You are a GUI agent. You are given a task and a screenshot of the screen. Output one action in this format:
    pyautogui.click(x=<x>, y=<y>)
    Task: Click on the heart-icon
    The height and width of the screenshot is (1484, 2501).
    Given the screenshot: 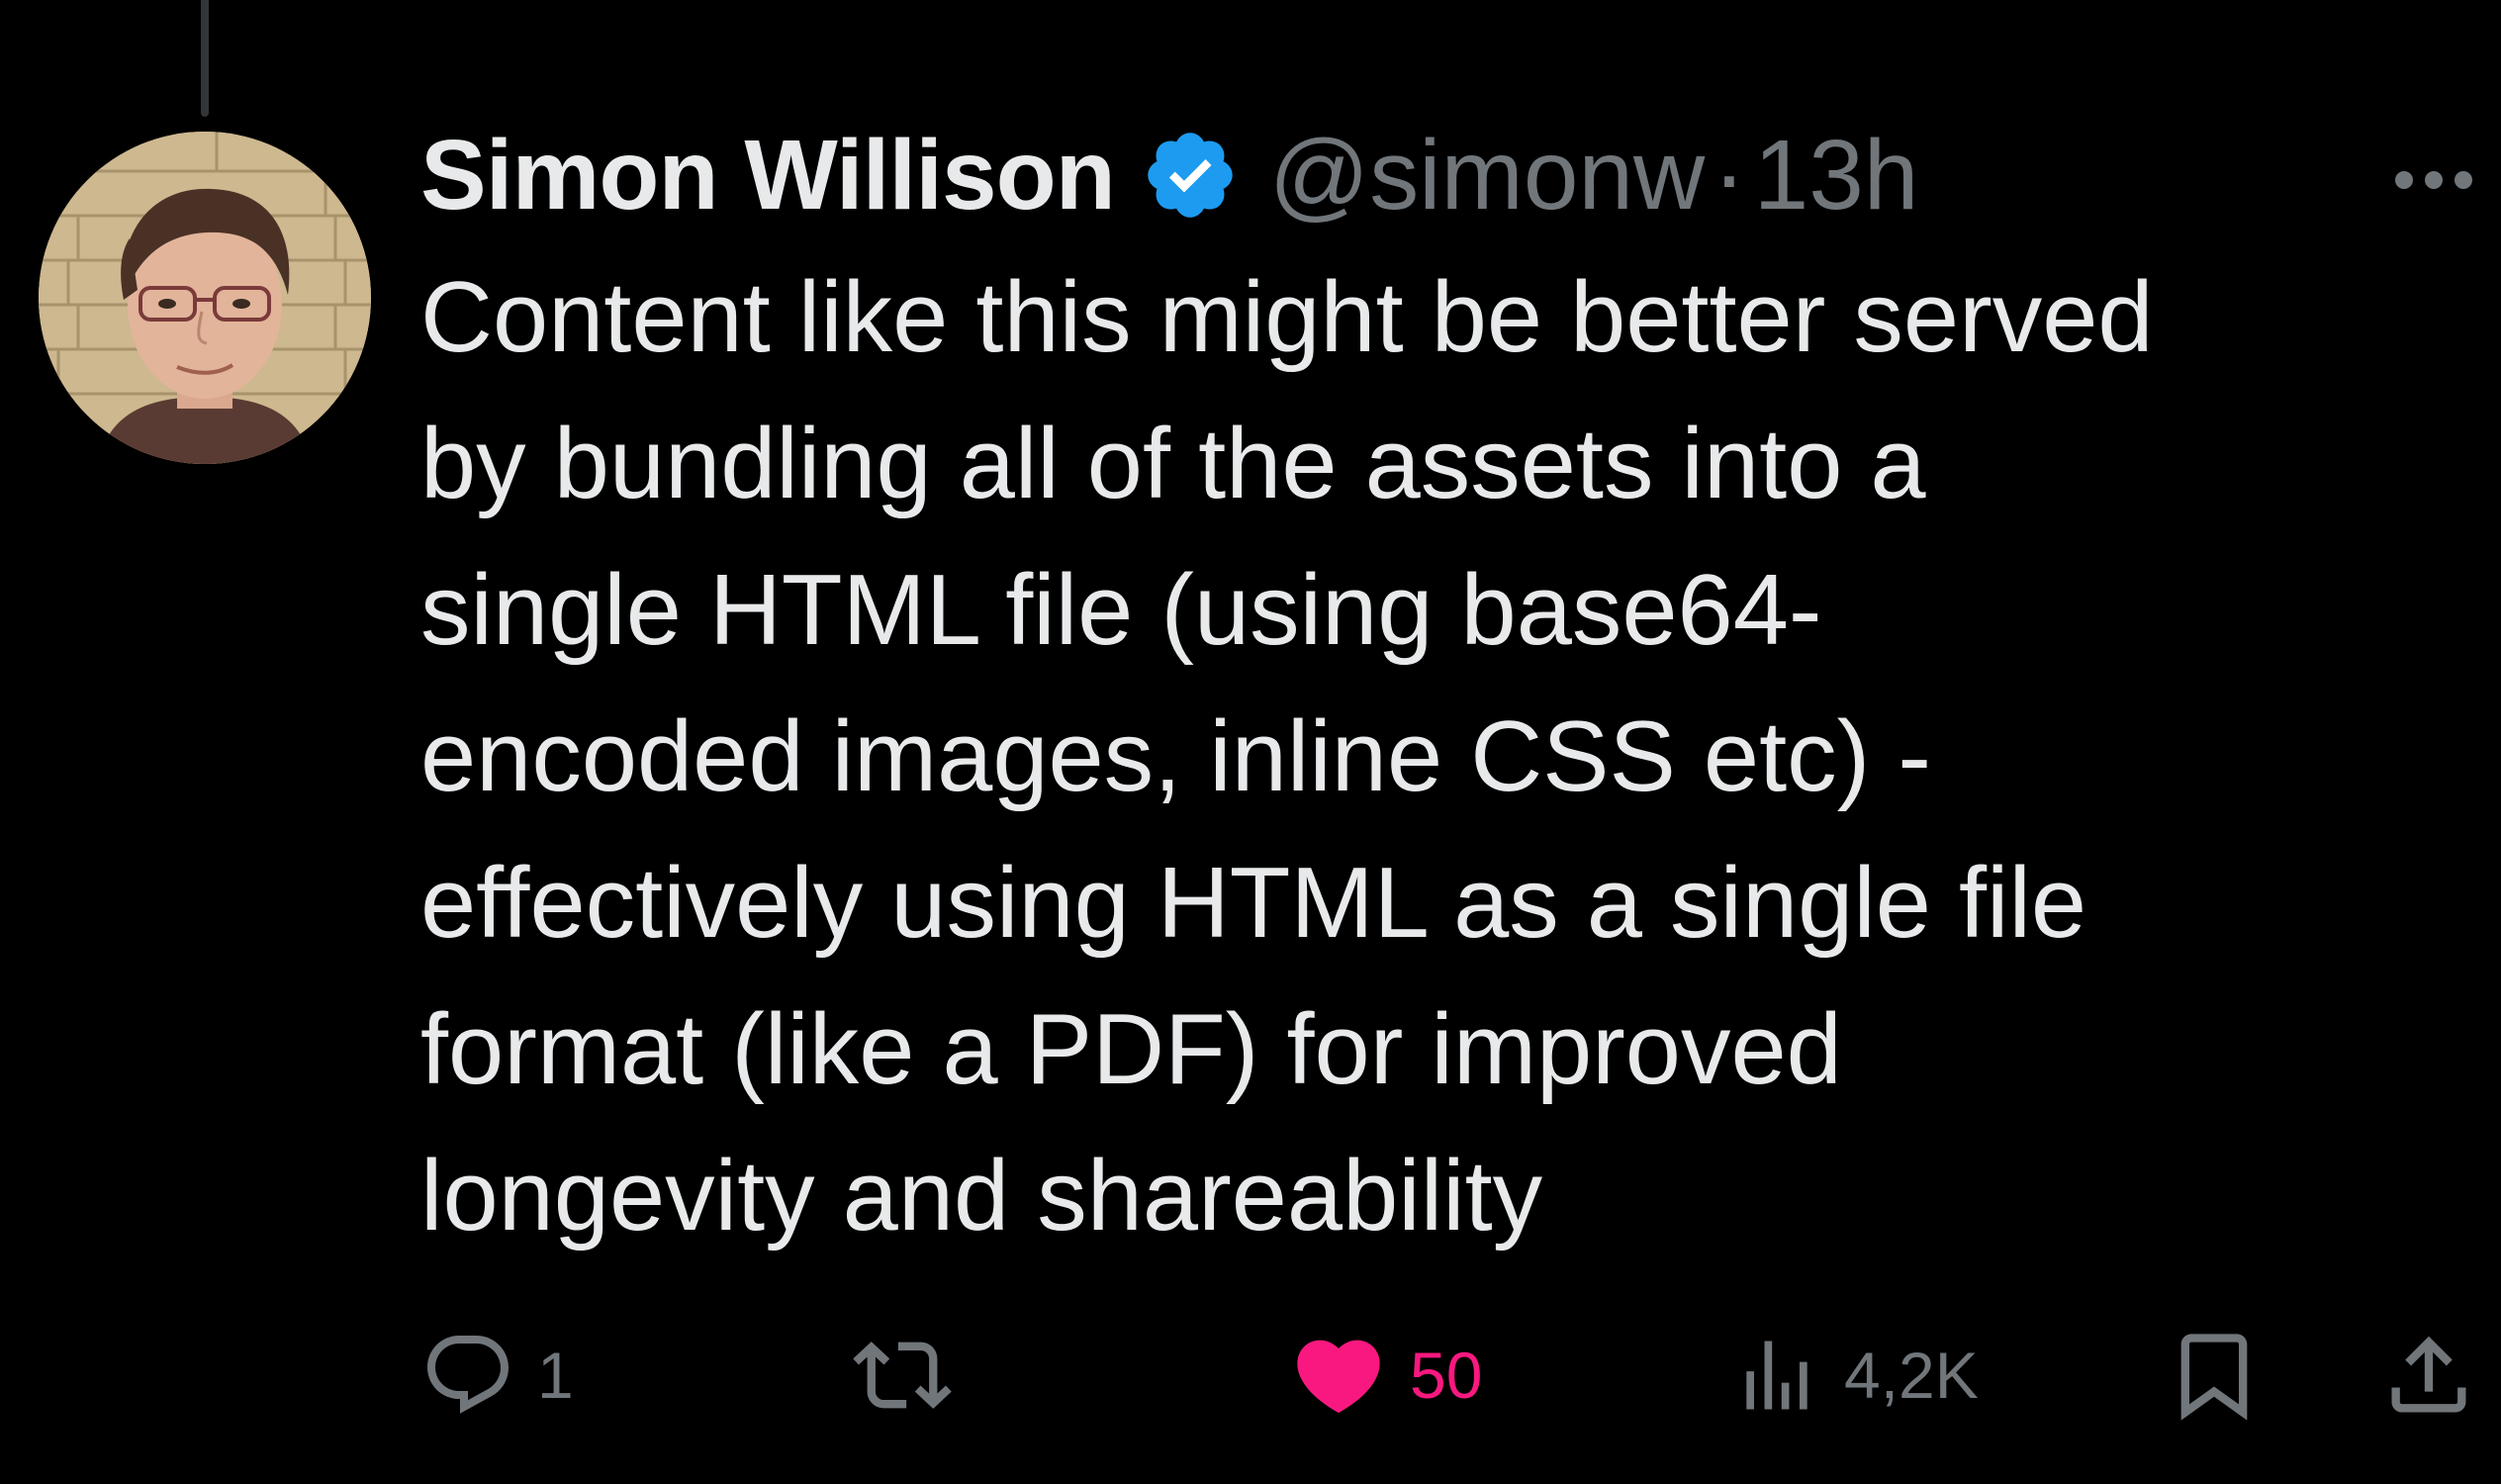 What is the action you would take?
    pyautogui.click(x=1338, y=1377)
    